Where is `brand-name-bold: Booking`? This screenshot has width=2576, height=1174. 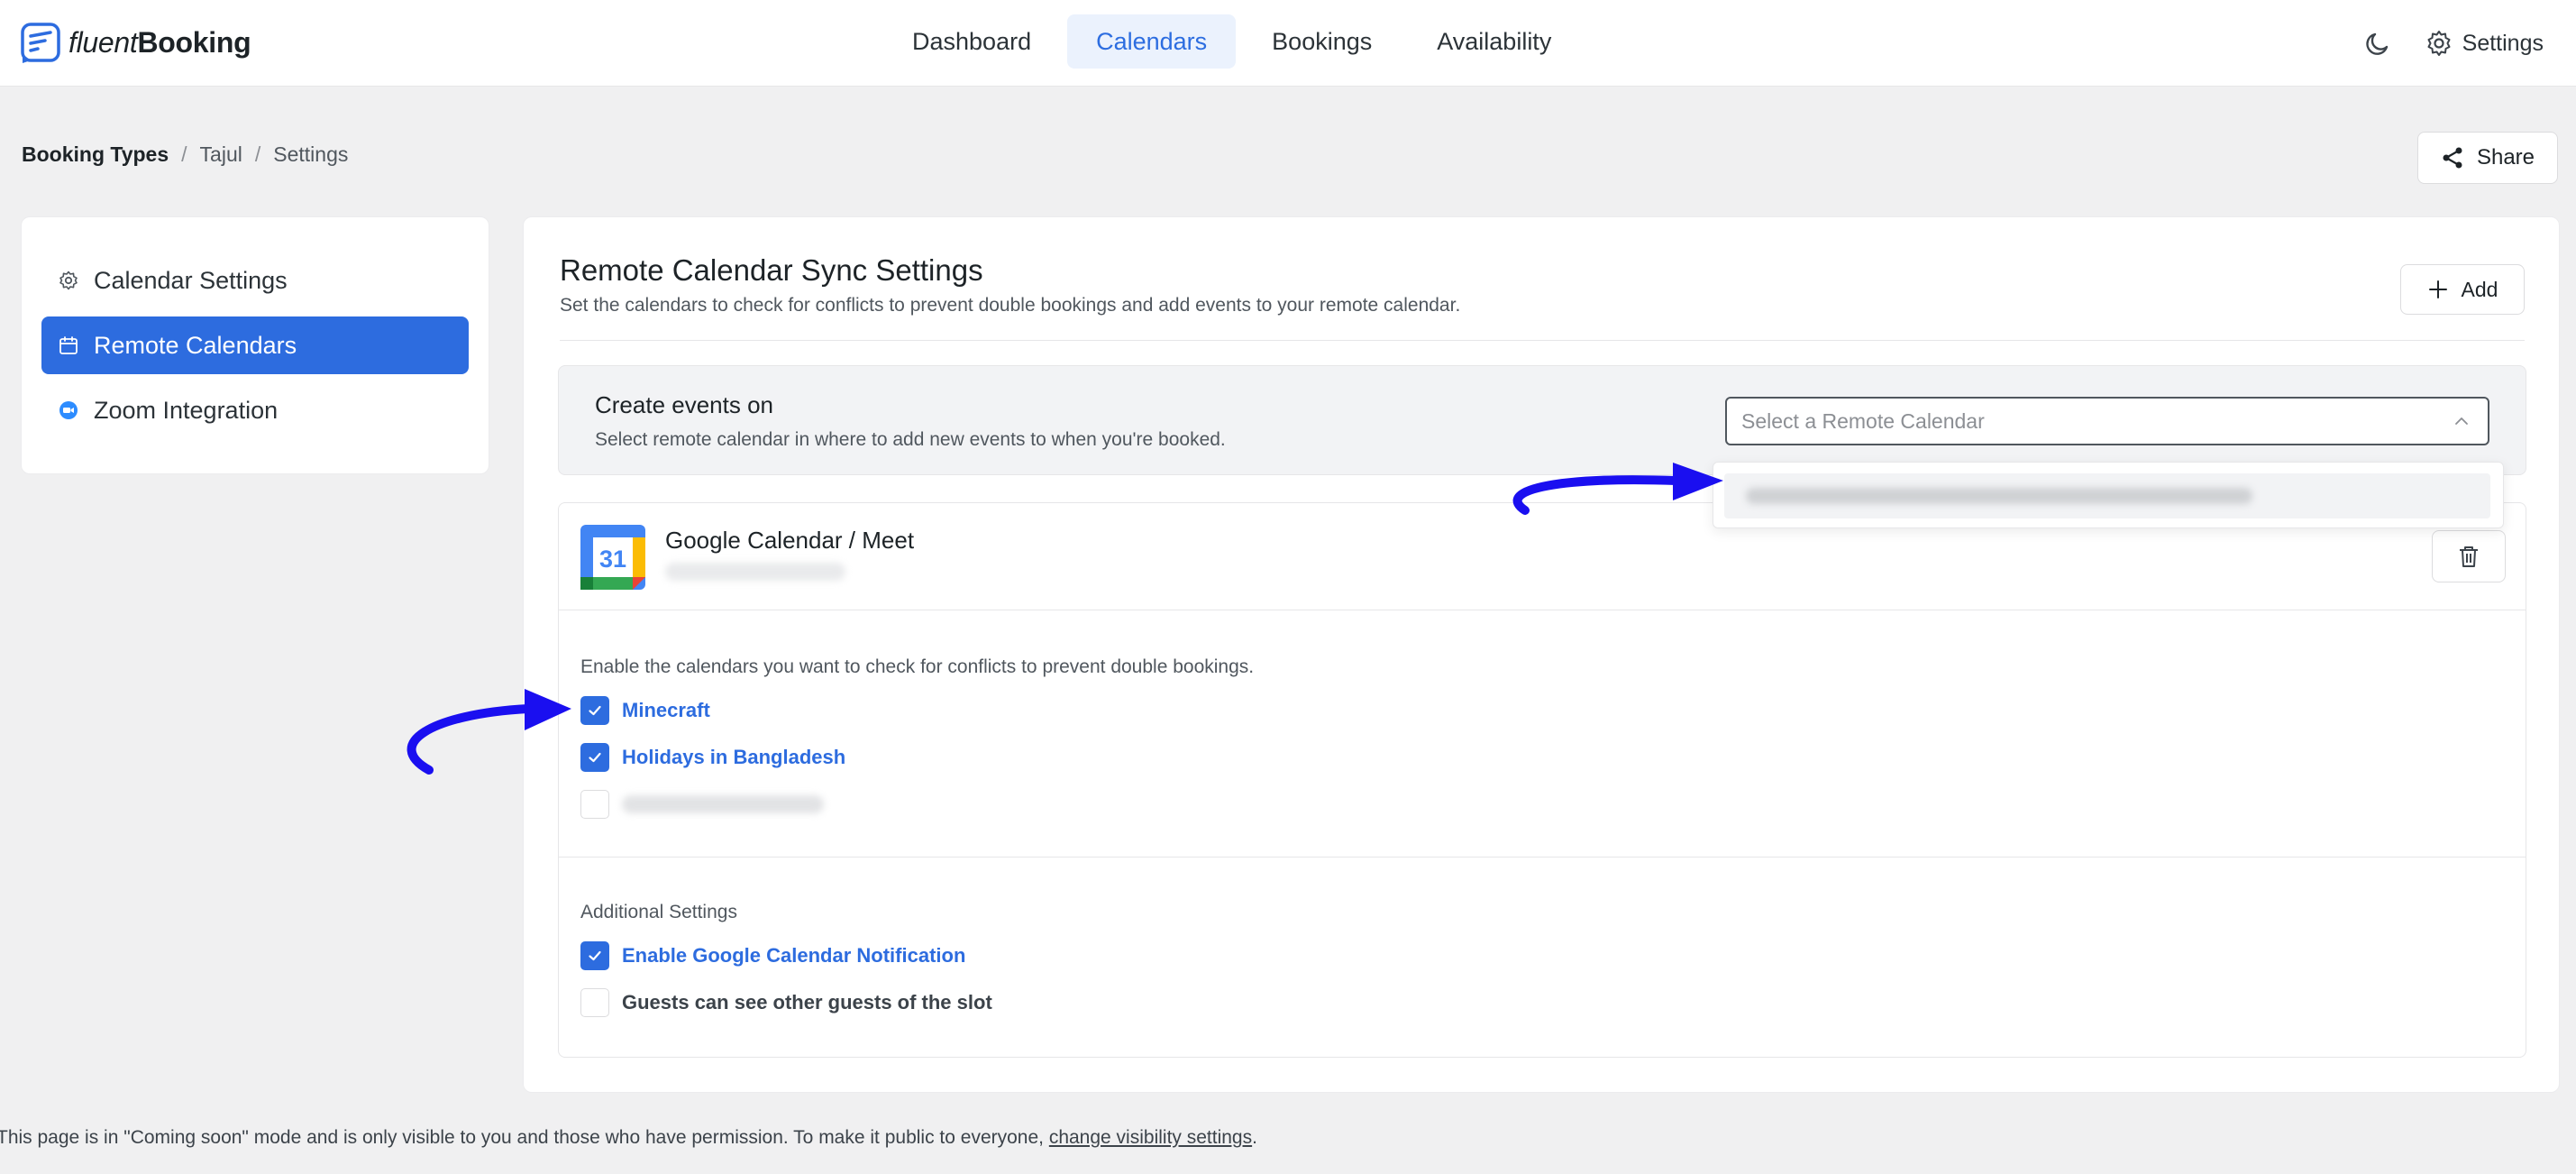 brand-name-bold: Booking is located at coordinates (194, 42).